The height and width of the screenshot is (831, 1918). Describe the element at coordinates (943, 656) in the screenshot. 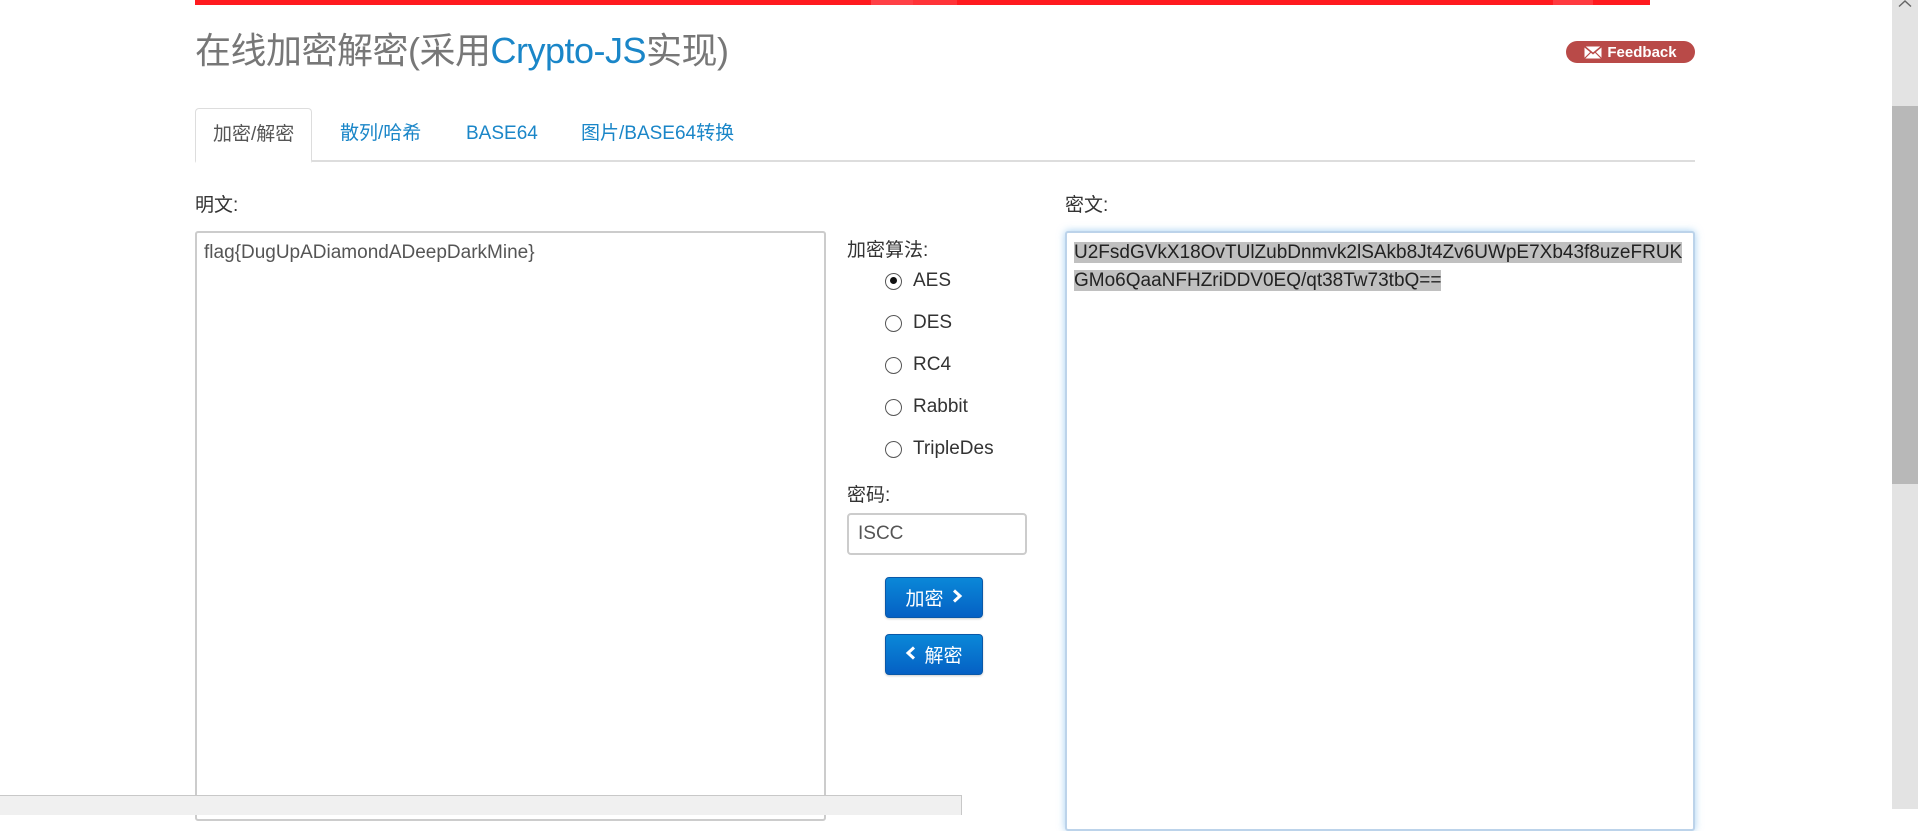

I see `decrypt-label: 解密` at that location.